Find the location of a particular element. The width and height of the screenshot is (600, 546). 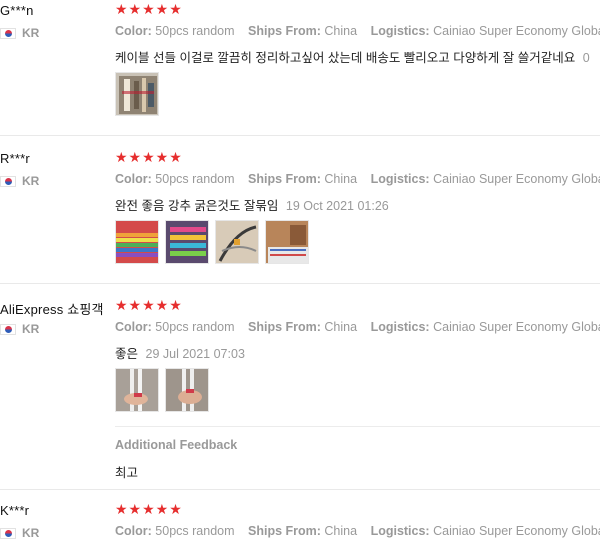

photo-tied-cables is located at coordinates (237, 242).